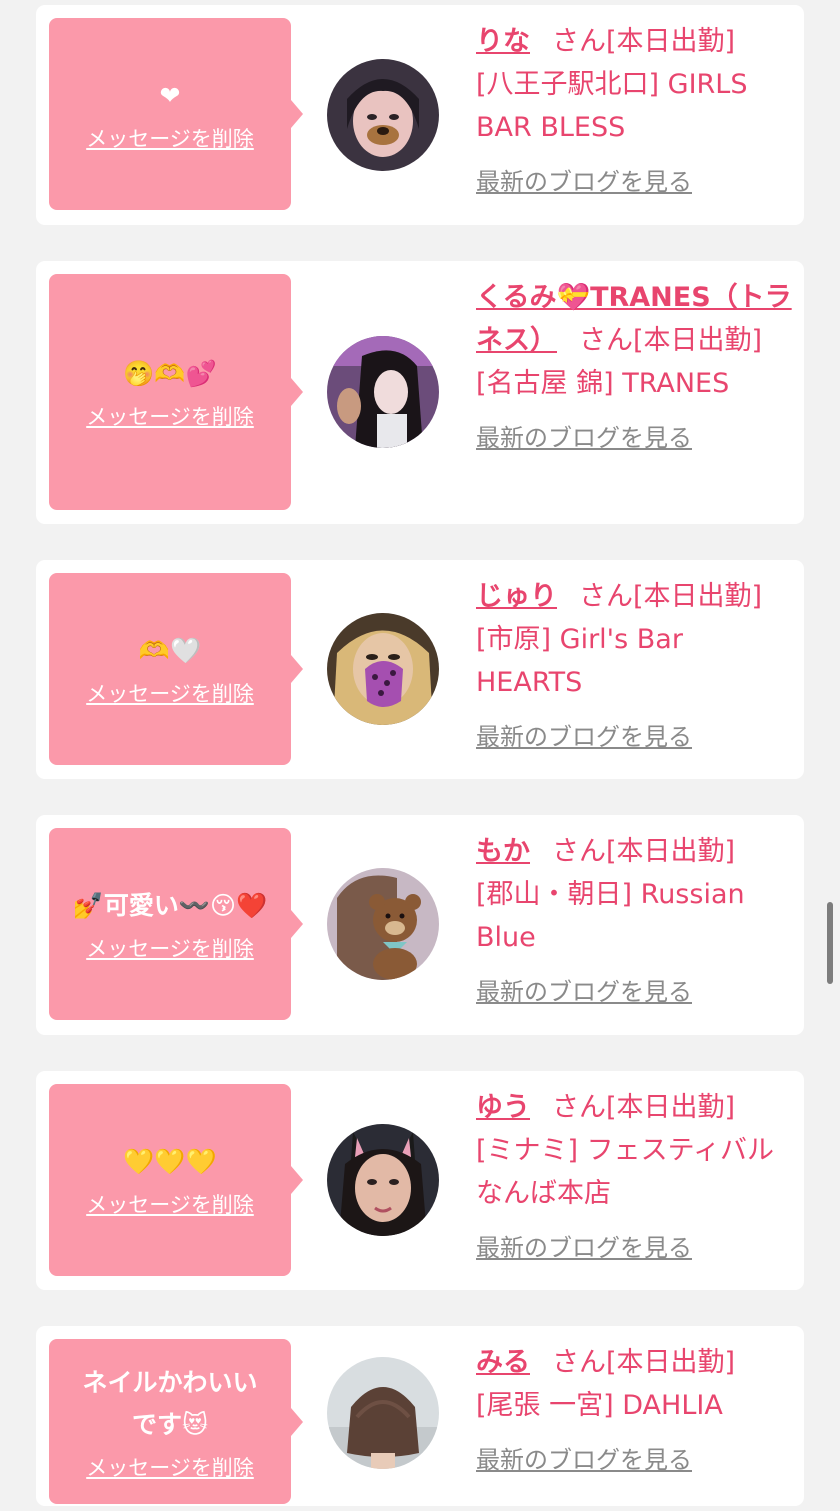 Image resolution: width=840 pixels, height=1511 pixels. Describe the element at coordinates (612, 106) in the screenshot. I see `shop-name: [八王子駅北口] GIRLS BAR BLESS` at that location.